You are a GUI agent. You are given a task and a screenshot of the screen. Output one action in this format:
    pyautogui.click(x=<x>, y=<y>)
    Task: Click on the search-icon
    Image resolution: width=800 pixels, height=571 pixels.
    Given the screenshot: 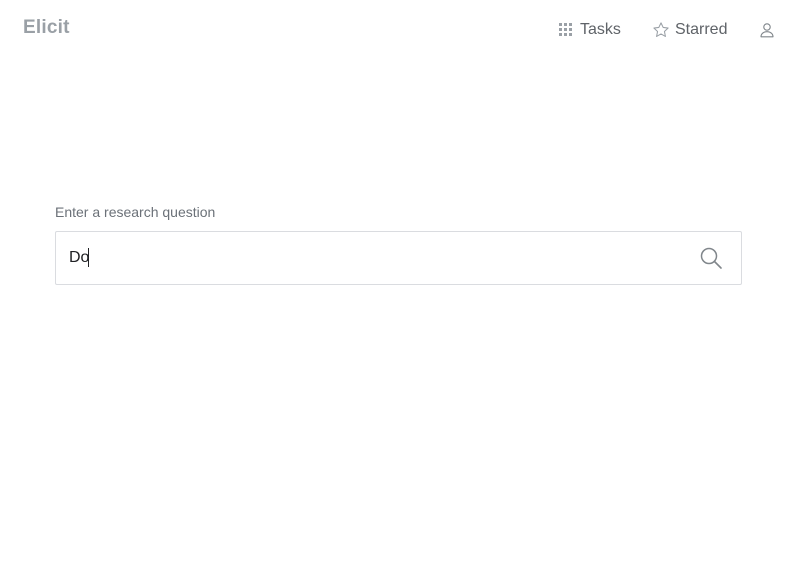 What is the action you would take?
    pyautogui.click(x=711, y=260)
    